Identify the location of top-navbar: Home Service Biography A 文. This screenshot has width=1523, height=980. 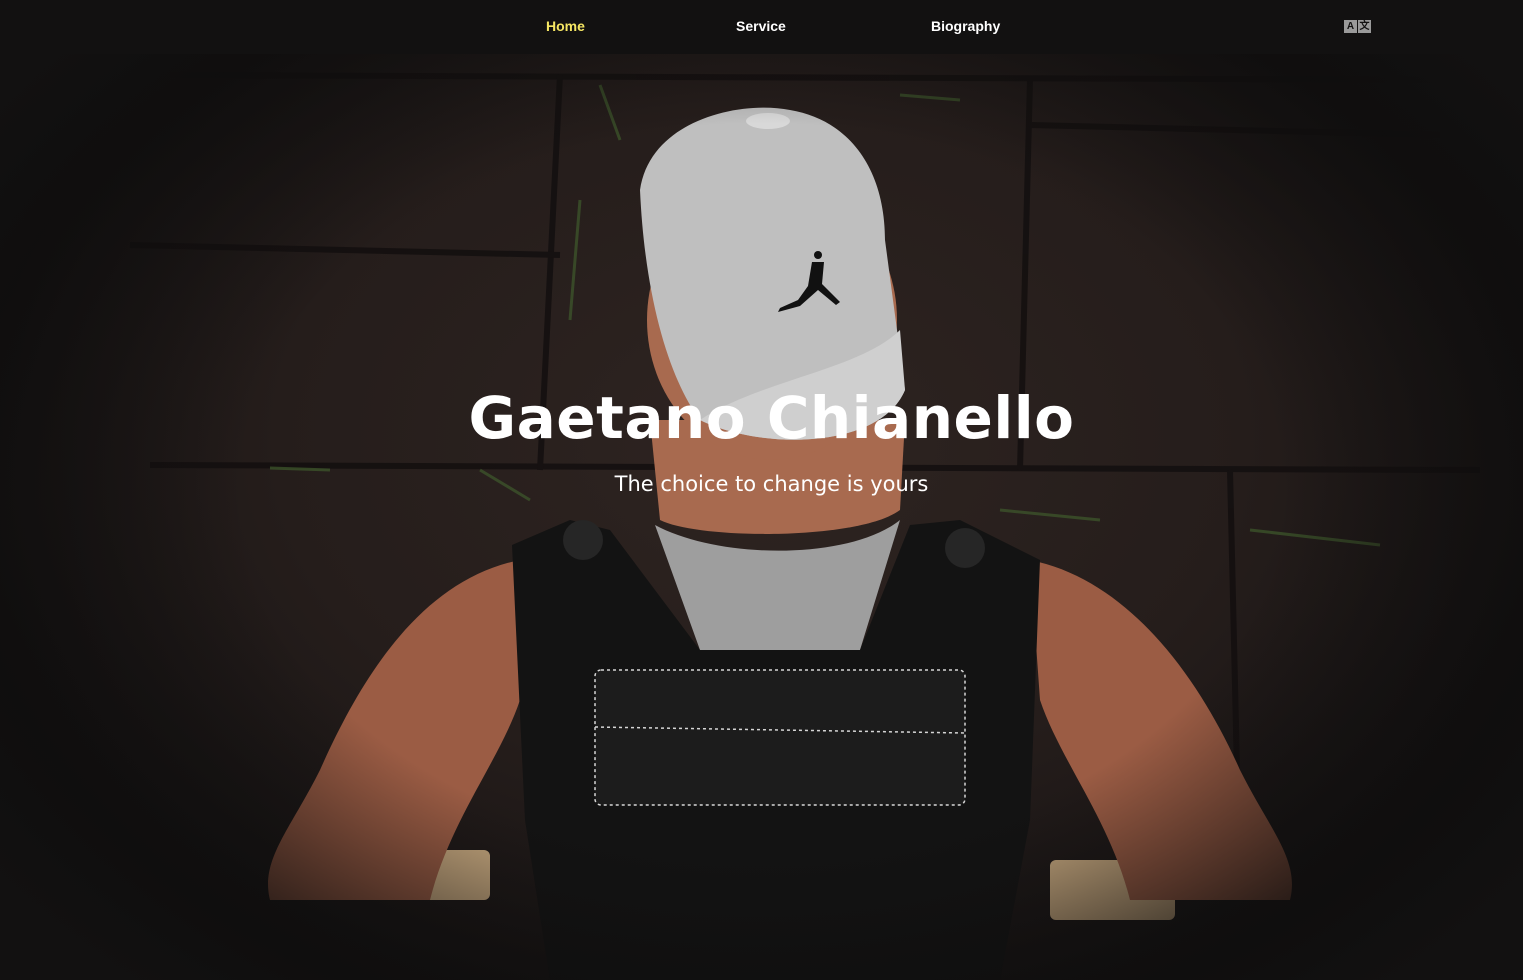
(761, 27).